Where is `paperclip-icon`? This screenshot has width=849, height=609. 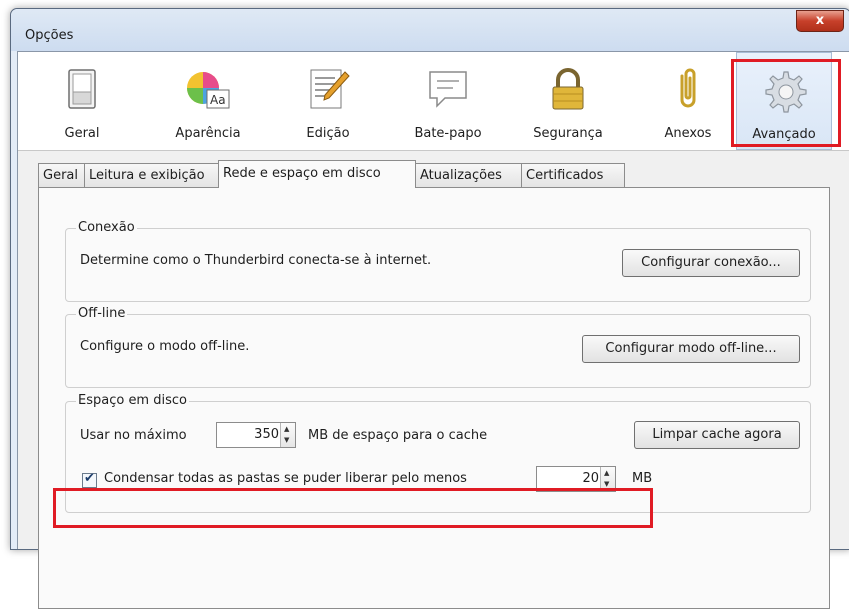
paperclip-icon is located at coordinates (688, 88).